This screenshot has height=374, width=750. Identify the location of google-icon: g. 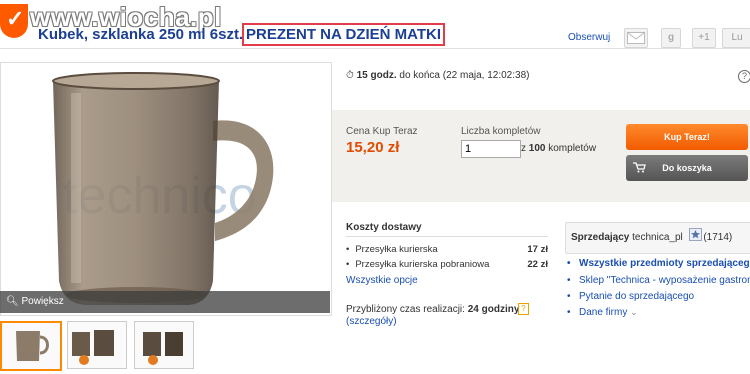
(671, 37).